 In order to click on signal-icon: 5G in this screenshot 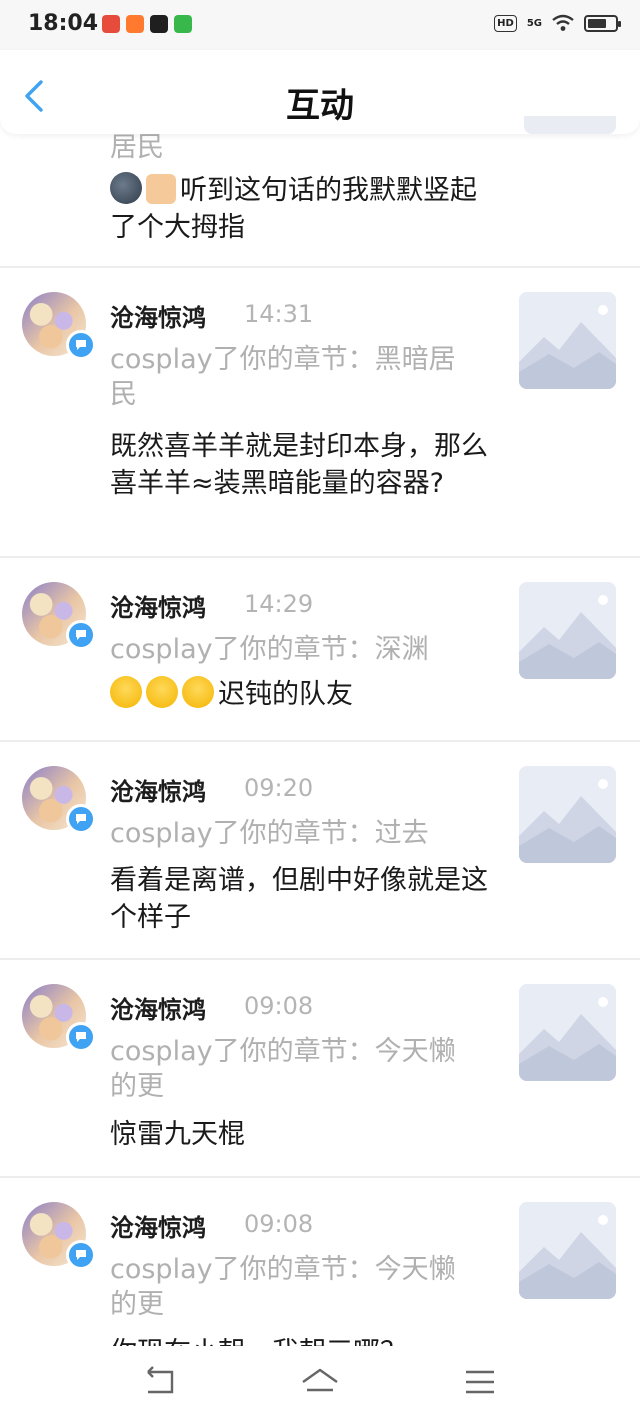, I will do `click(534, 23)`.